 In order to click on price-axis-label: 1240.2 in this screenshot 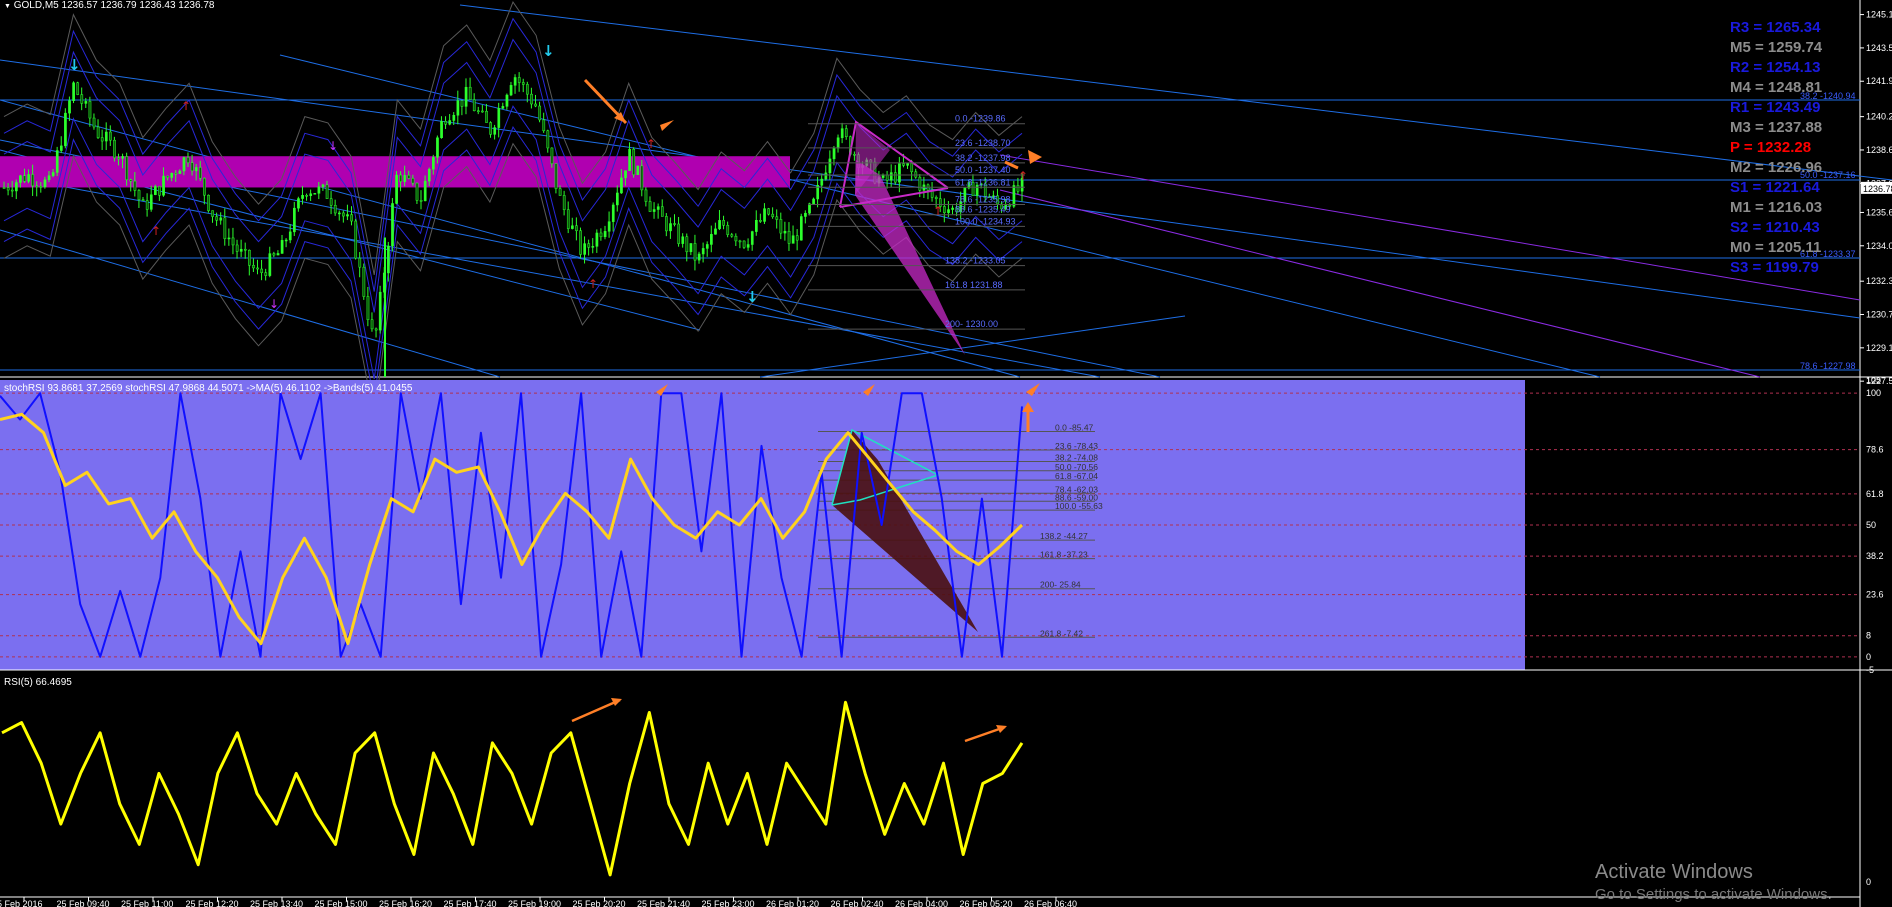, I will do `click(1879, 117)`.